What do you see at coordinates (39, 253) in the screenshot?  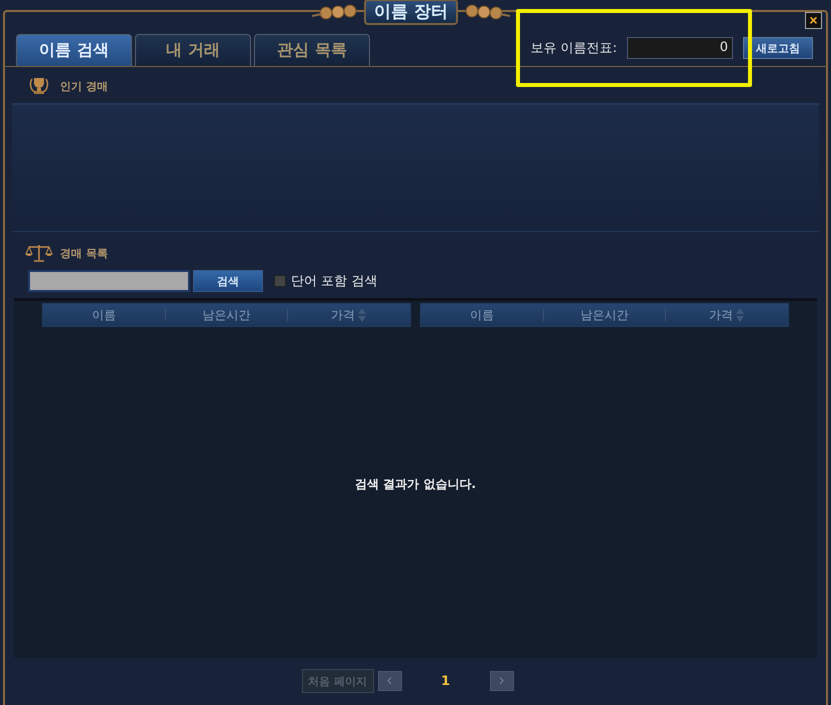 I see `scales-icon` at bounding box center [39, 253].